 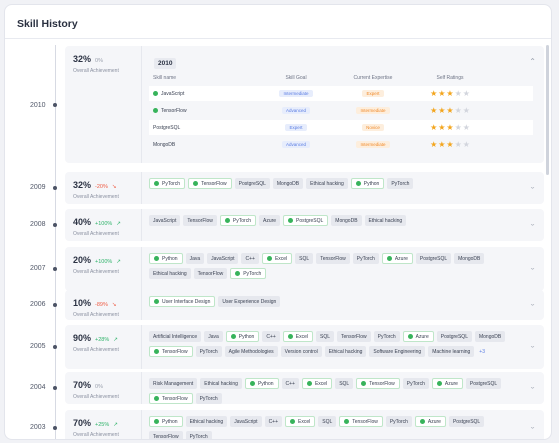 I want to click on more-skills-count: +3, so click(x=482, y=351).